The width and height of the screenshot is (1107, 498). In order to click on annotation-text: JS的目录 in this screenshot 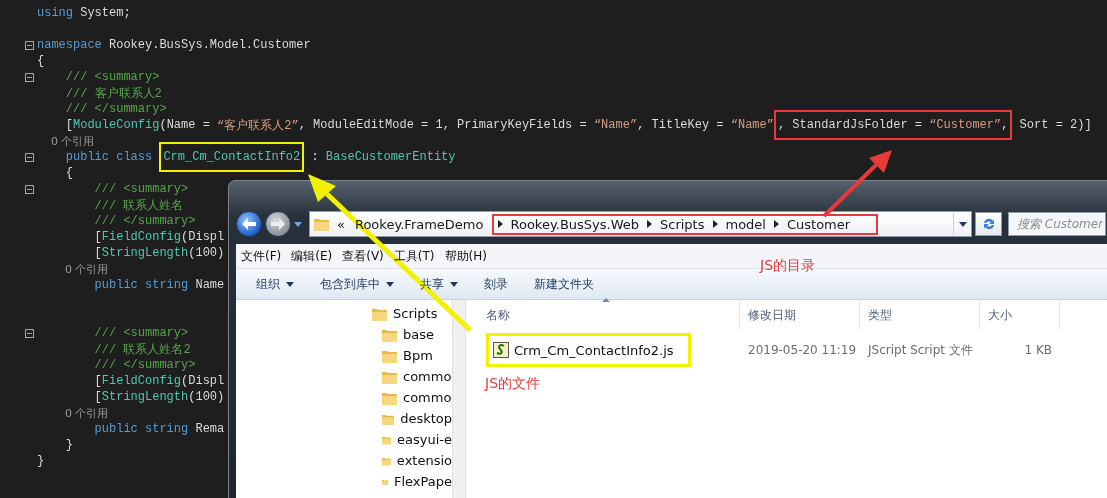, I will do `click(787, 266)`.